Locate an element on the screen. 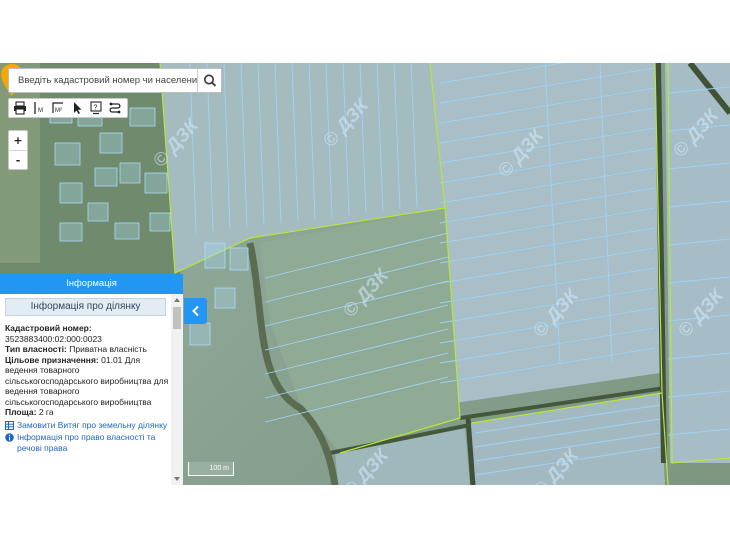 The width and height of the screenshot is (730, 547). svg-text: M is located at coordinates (40, 111).